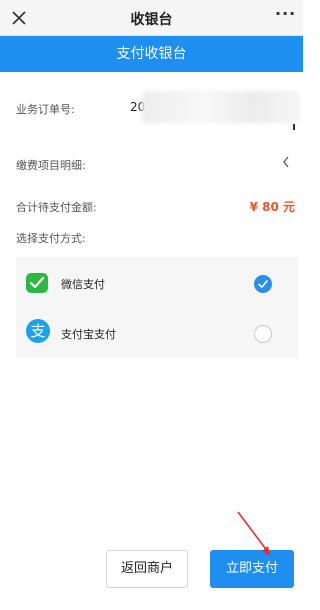  I want to click on payment-option-wechat: 微信支付, so click(157, 283).